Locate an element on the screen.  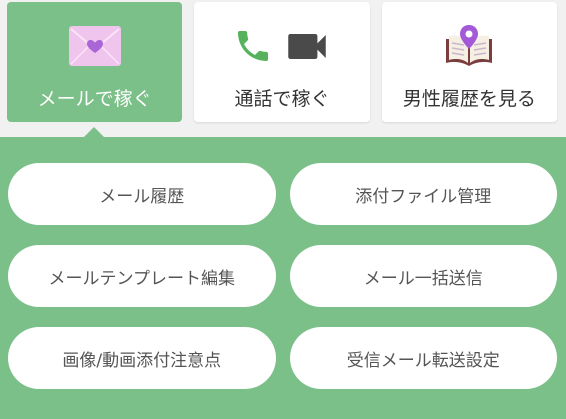
attachment-management-button: 添付ファイル管理 is located at coordinates (423, 194).